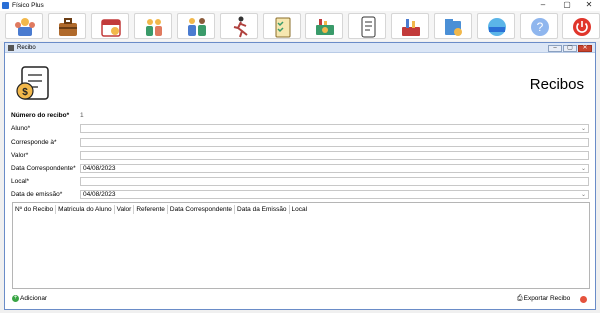 The height and width of the screenshot is (313, 600). I want to click on toolbar-folder-button, so click(453, 26).